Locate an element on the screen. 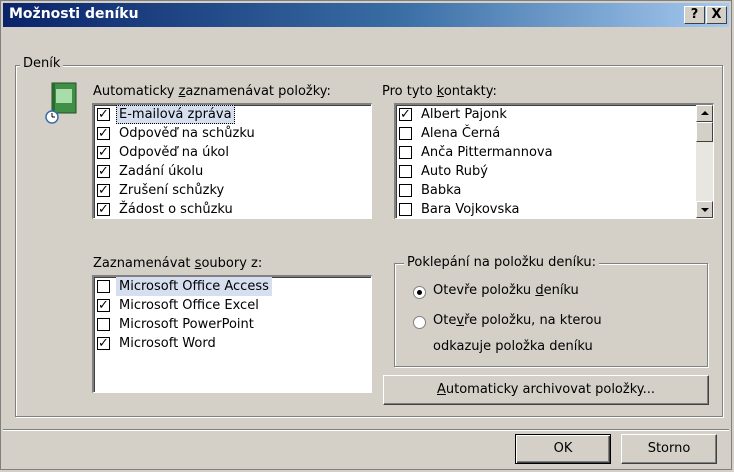  journal-group-legend: Deník is located at coordinates (42, 63).